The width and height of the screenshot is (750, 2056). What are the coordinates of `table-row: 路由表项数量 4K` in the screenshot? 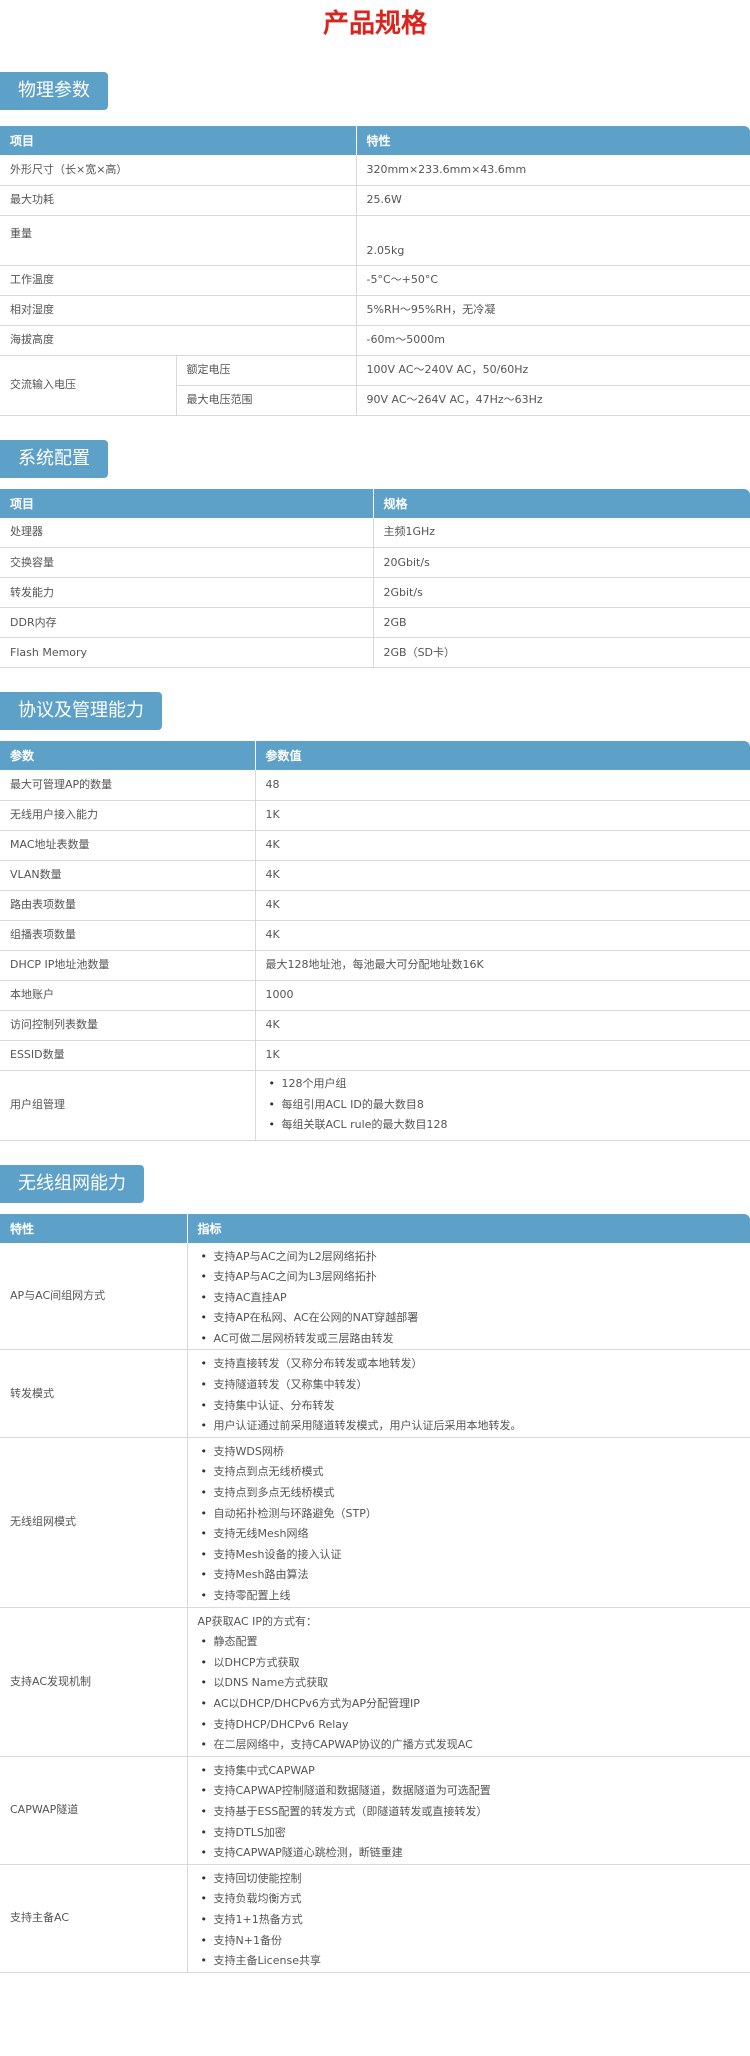 It's located at (375, 905).